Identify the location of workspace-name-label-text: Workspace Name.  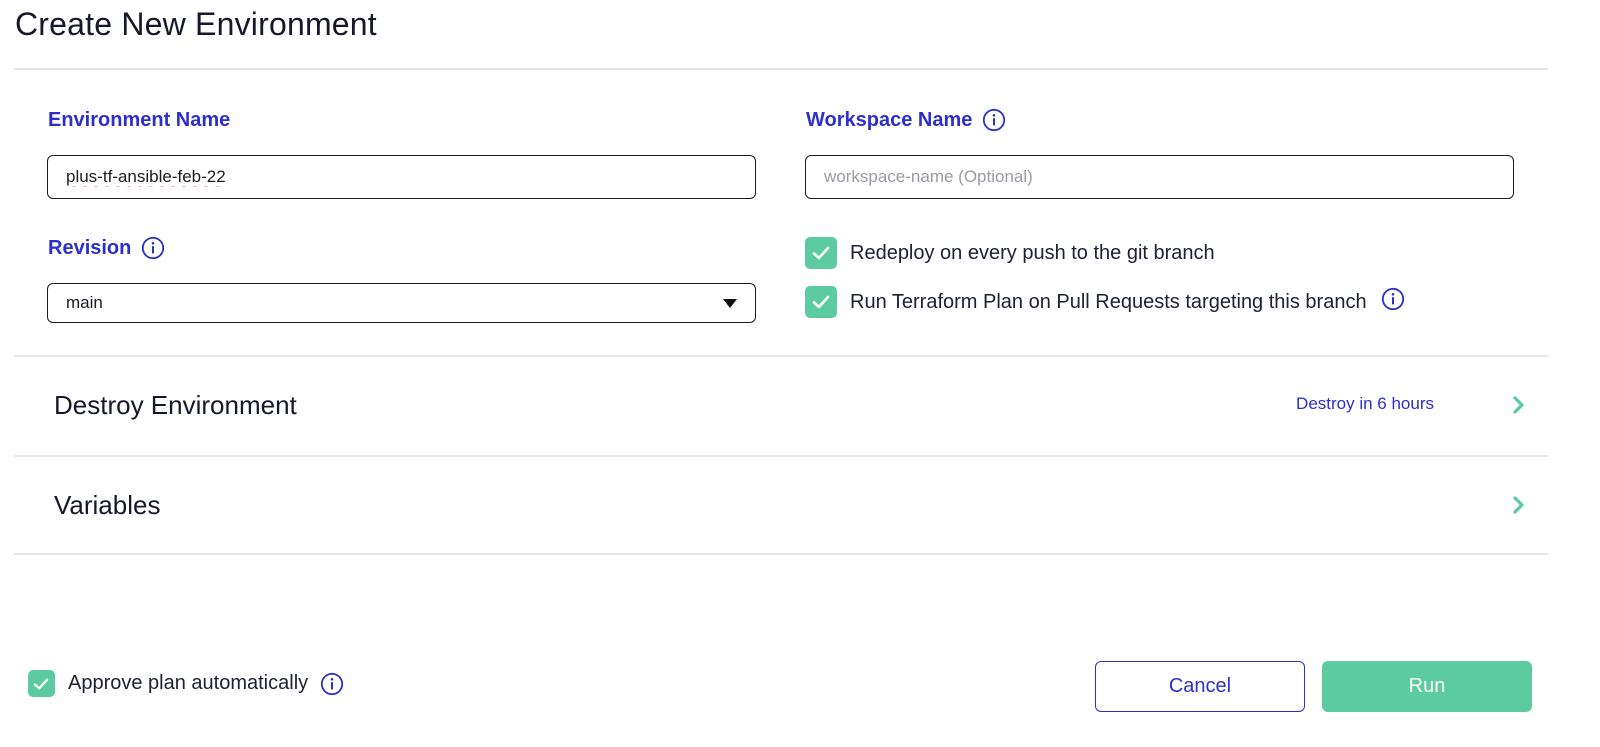
(889, 120).